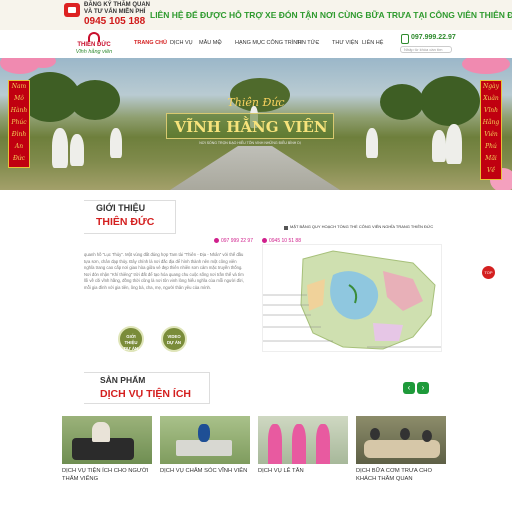  I want to click on site-plan-map, so click(352, 298).